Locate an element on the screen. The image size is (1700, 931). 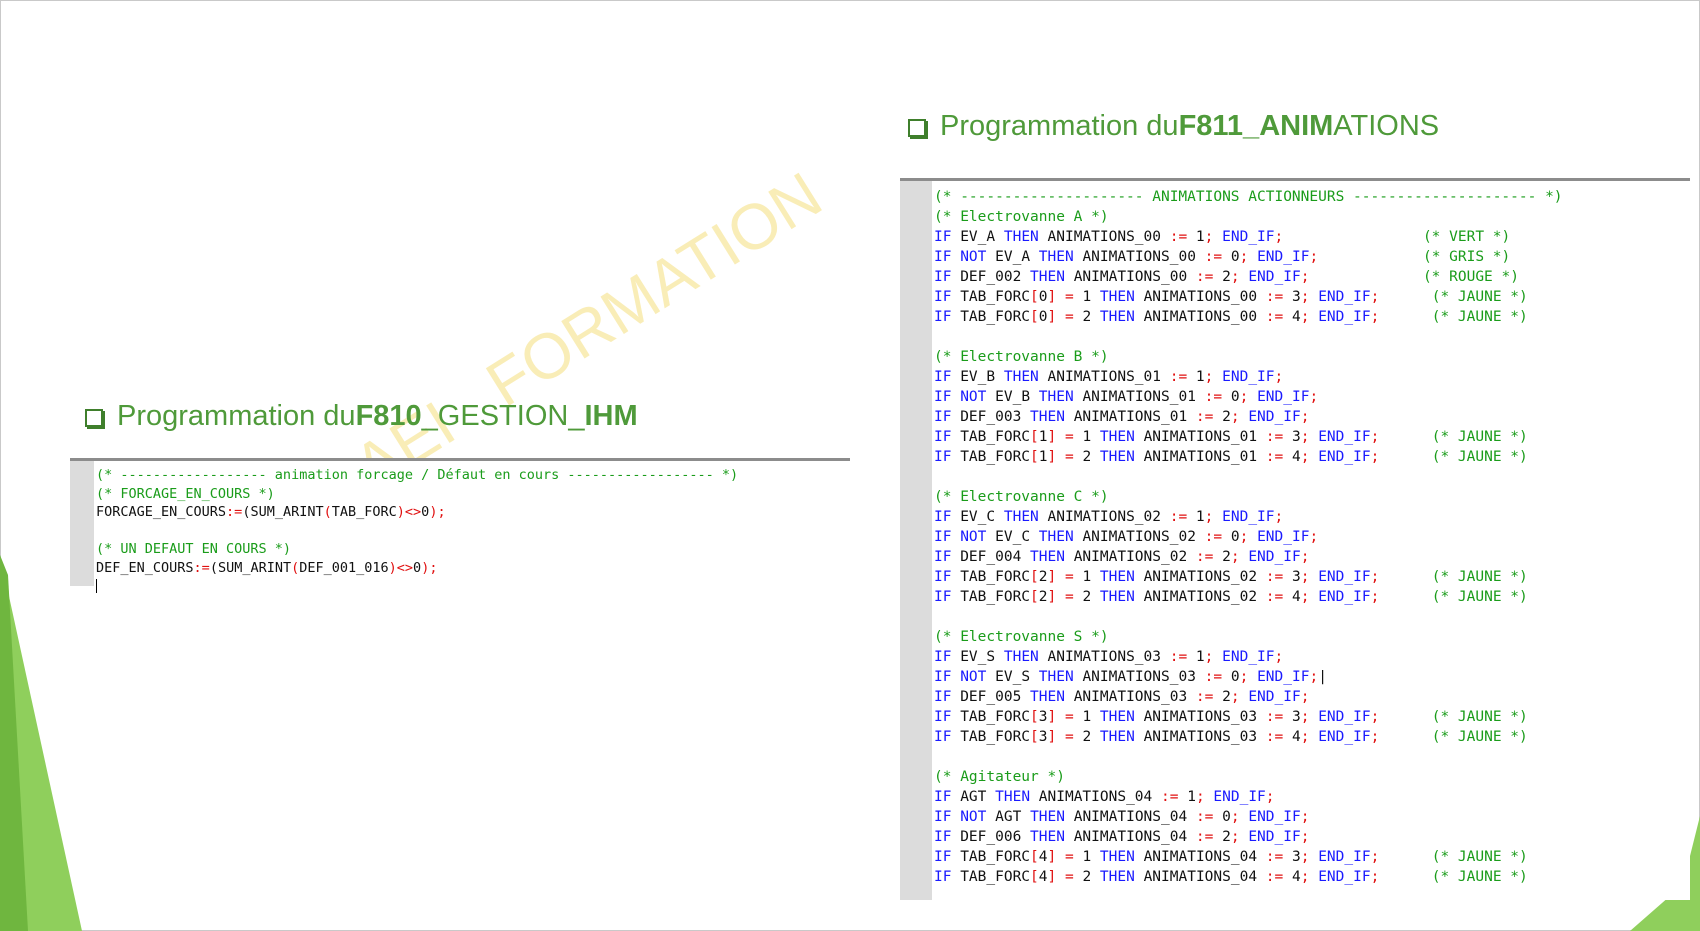
code-token: ANIMATIONS_03 is located at coordinates (1200, 717).